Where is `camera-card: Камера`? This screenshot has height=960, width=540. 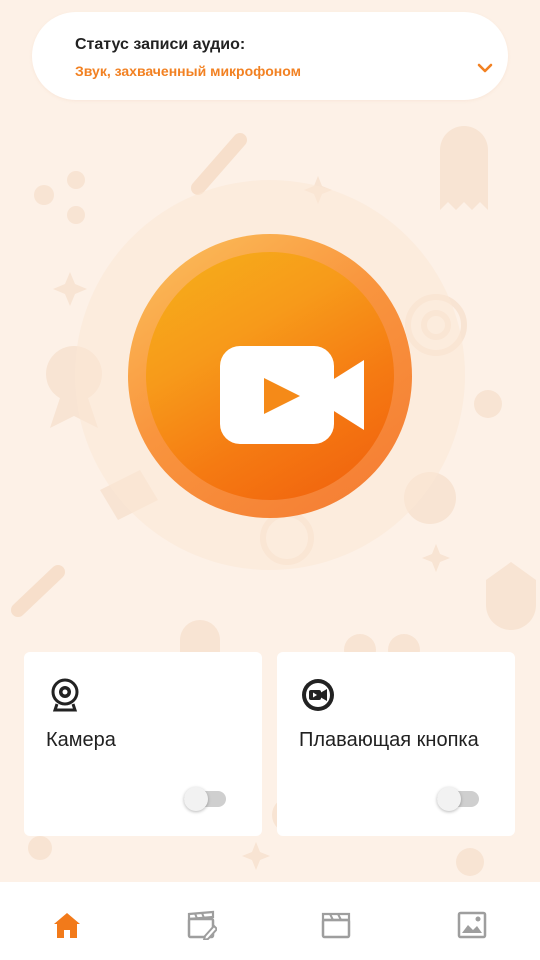 camera-card: Камера is located at coordinates (143, 744).